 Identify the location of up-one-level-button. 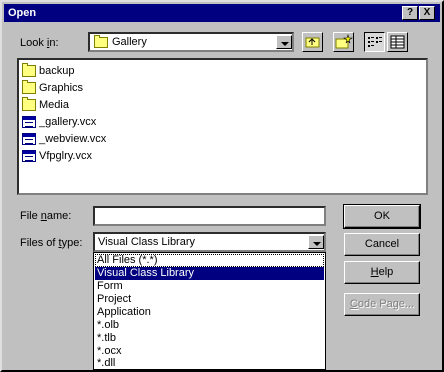
(312, 42).